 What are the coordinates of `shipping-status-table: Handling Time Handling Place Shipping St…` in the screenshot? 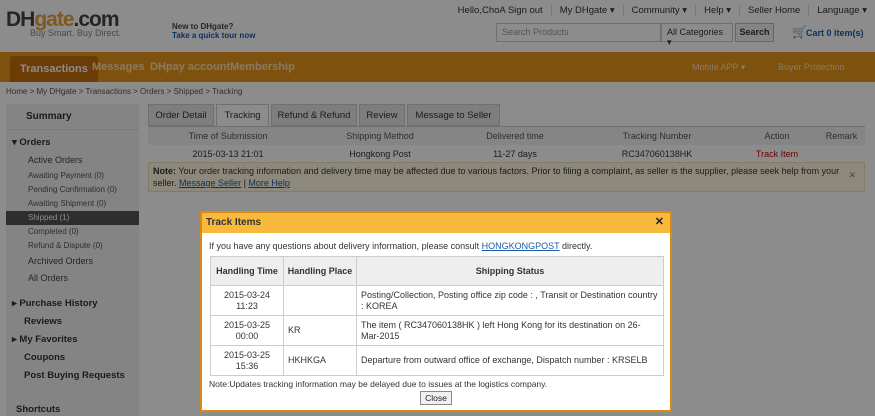 It's located at (437, 316).